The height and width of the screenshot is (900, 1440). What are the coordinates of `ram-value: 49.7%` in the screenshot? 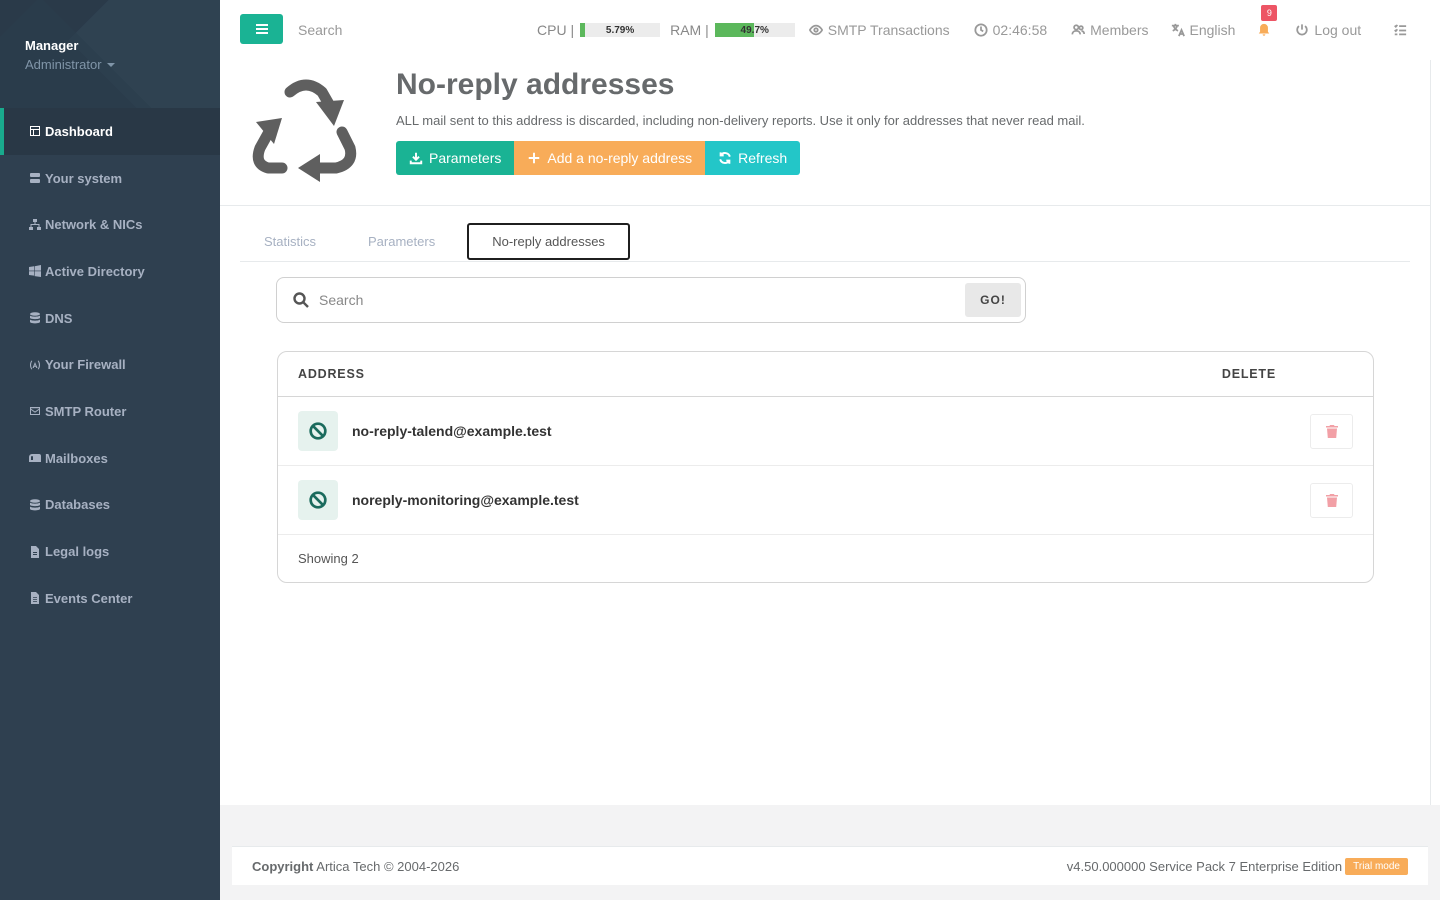 It's located at (754, 30).